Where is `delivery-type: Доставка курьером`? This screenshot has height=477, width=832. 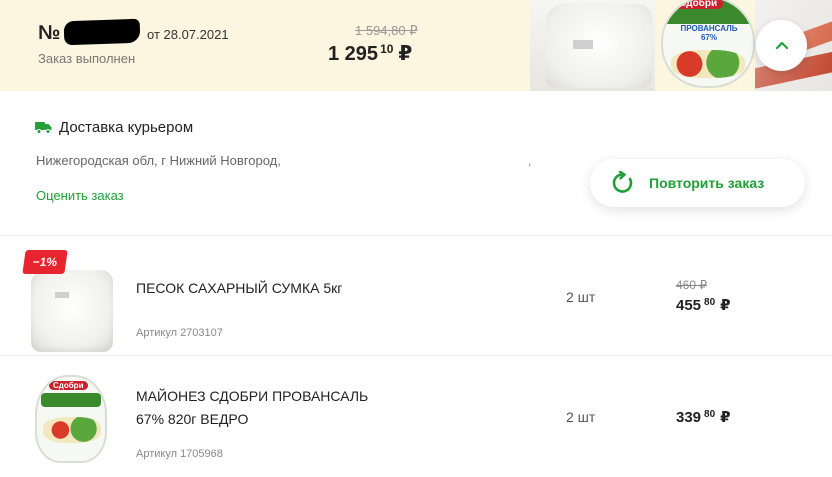
delivery-type: Доставка курьером is located at coordinates (126, 127).